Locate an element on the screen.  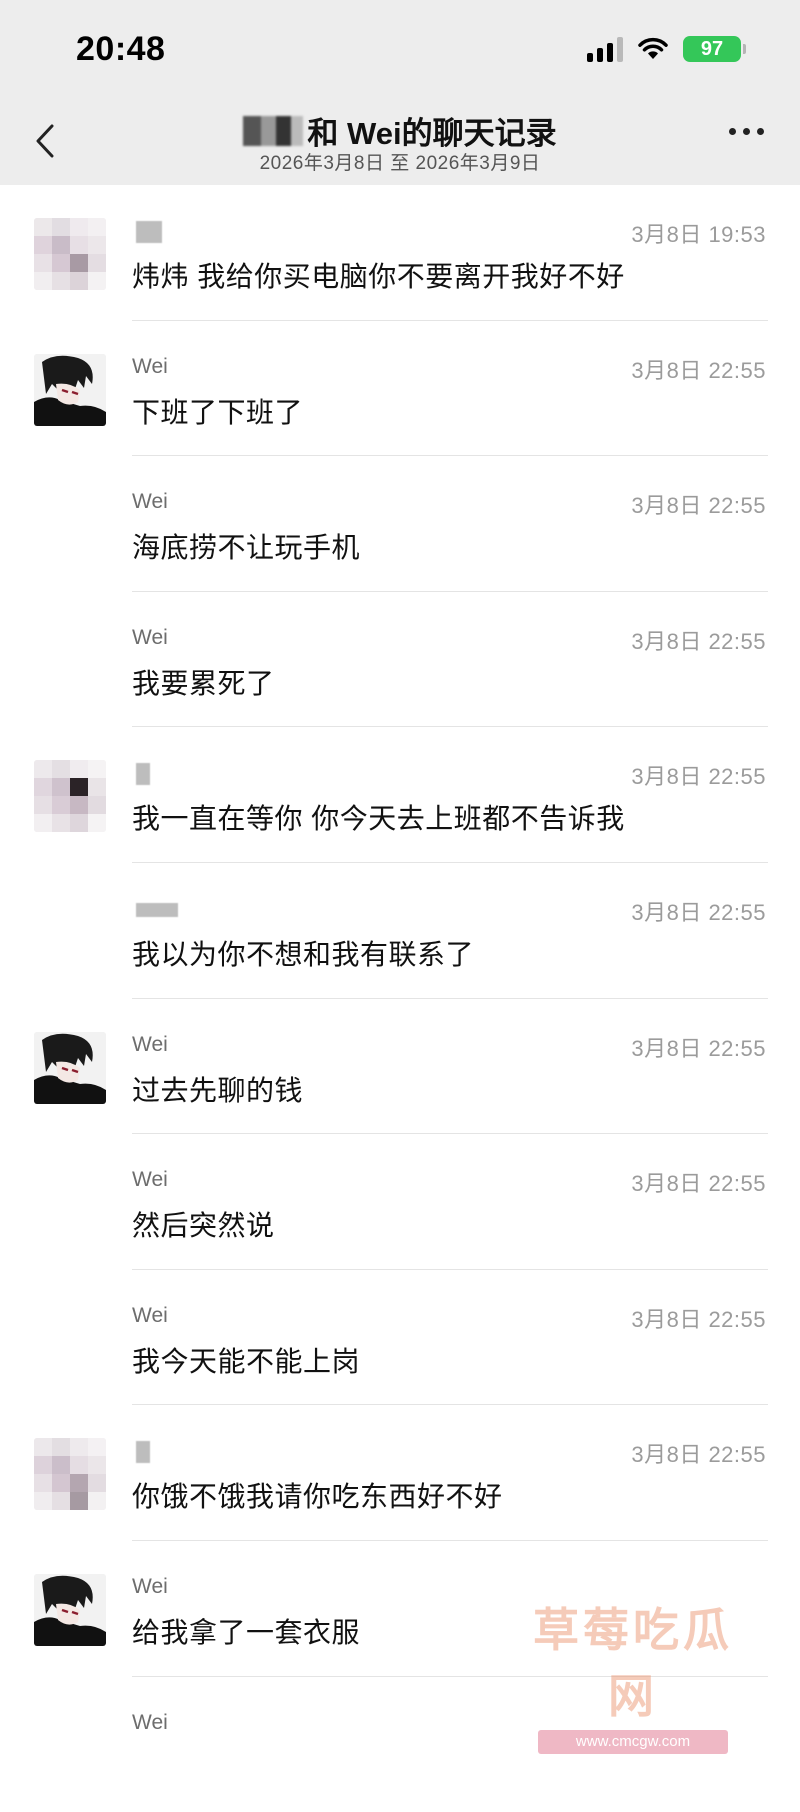
list-item: Wei 3月8日 22:55 我今天能不能上岗 is located at coordinates (400, 1338).